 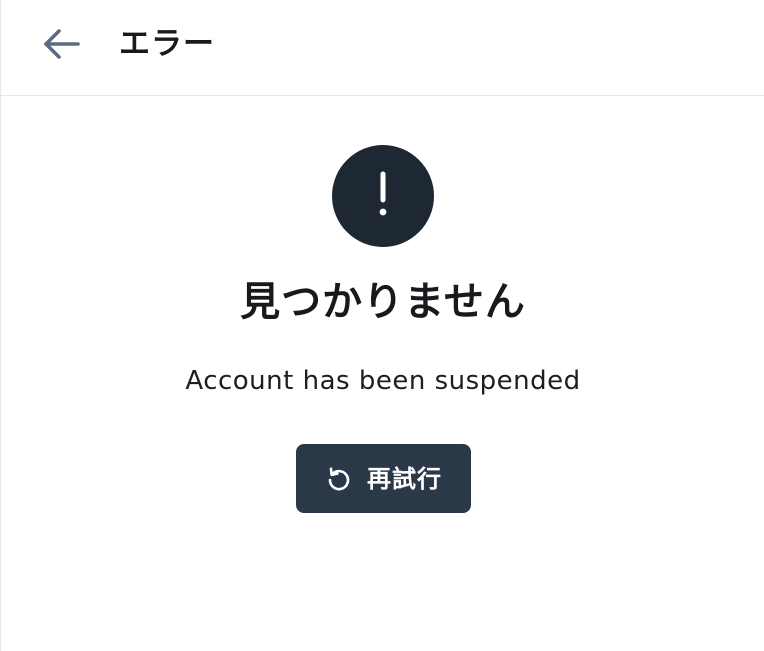 I want to click on top-app-bar: エラー, so click(x=382, y=48).